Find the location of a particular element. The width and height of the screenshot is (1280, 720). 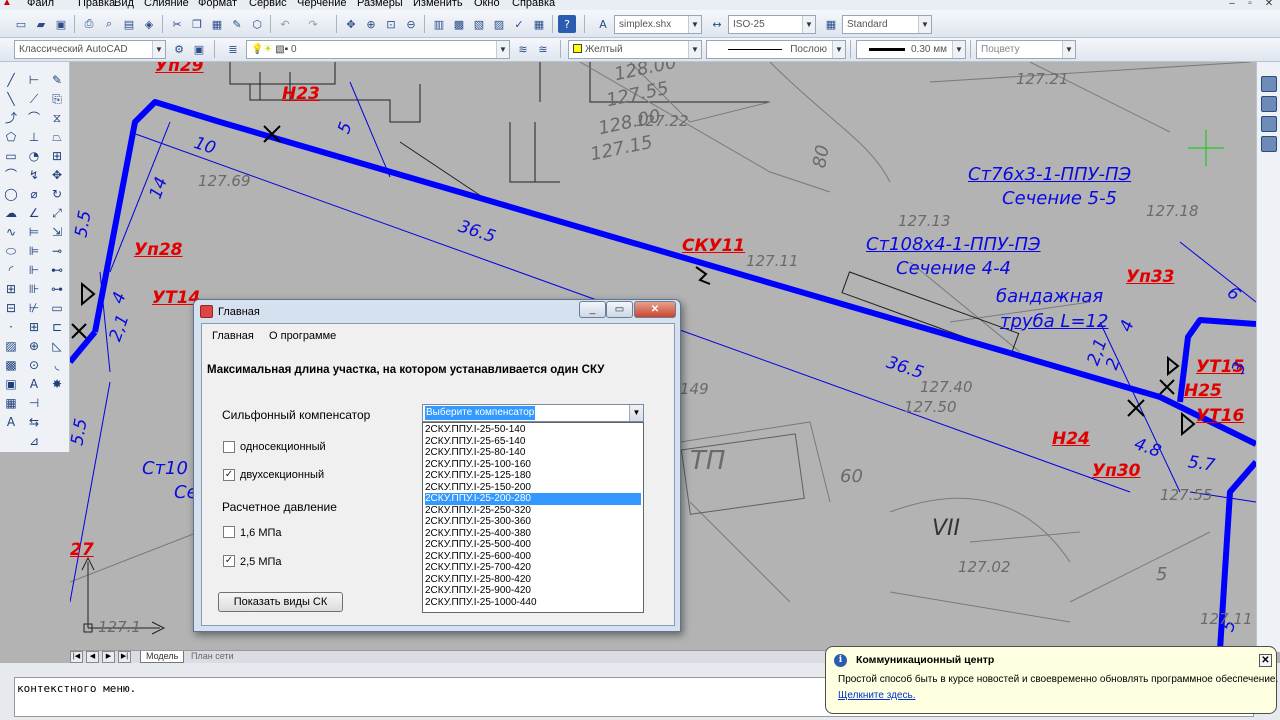

center-mark-icon: ⊕ is located at coordinates (34, 346).